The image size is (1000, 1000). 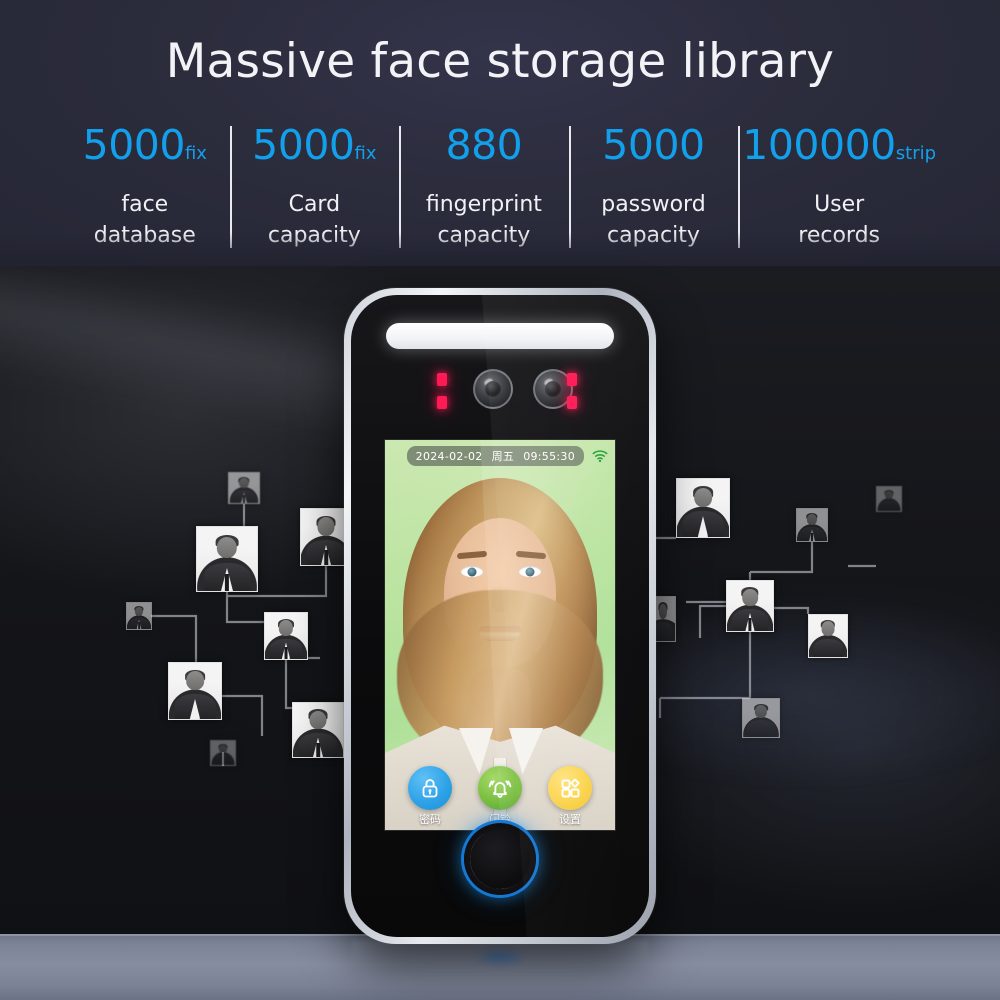 I want to click on stat-label: User records, so click(x=839, y=220).